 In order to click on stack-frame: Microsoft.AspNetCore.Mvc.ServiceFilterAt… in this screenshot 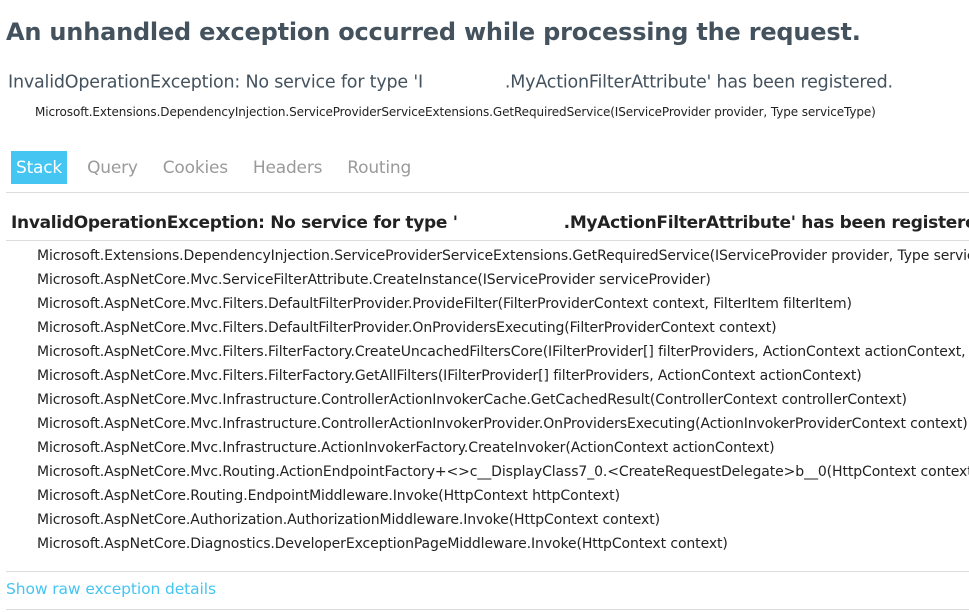, I will do `click(503, 280)`.